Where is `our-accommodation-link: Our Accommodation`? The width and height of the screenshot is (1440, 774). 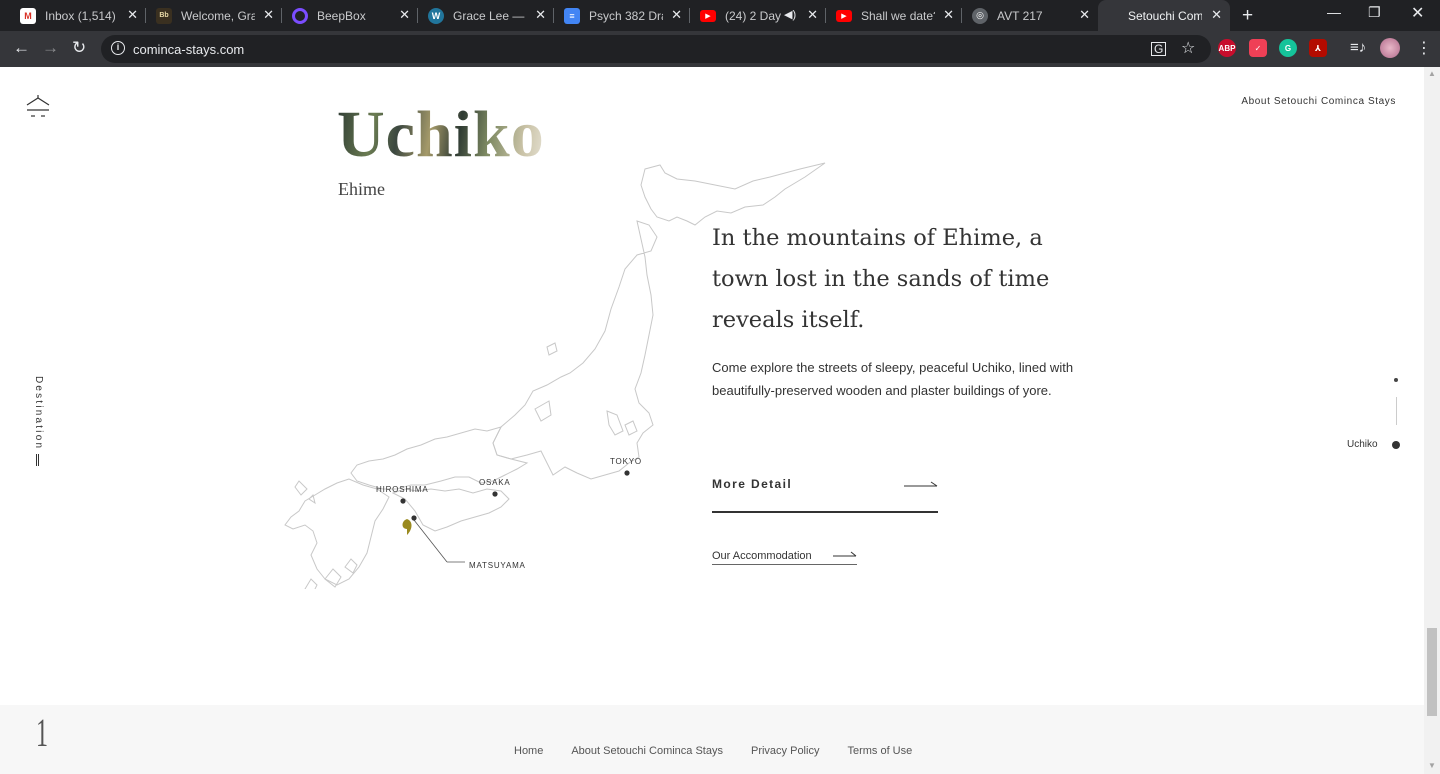
our-accommodation-link: Our Accommodation is located at coordinates (784, 555).